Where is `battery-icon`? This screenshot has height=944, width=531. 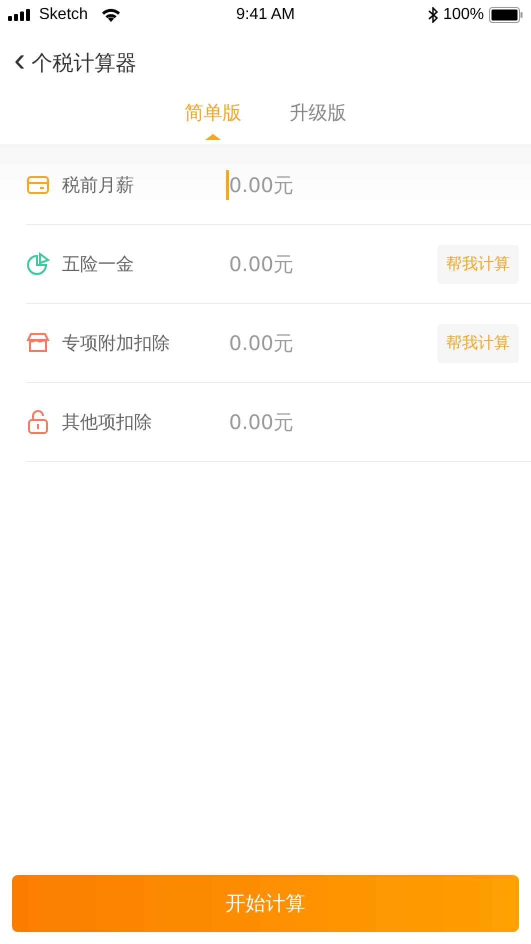
battery-icon is located at coordinates (506, 15).